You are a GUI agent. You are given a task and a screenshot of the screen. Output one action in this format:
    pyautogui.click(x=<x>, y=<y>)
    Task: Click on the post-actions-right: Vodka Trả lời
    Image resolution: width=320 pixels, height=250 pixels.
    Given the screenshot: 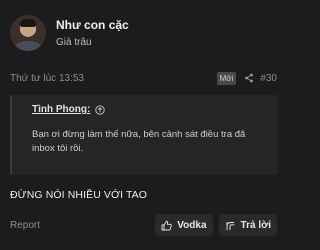 What is the action you would take?
    pyautogui.click(x=216, y=225)
    